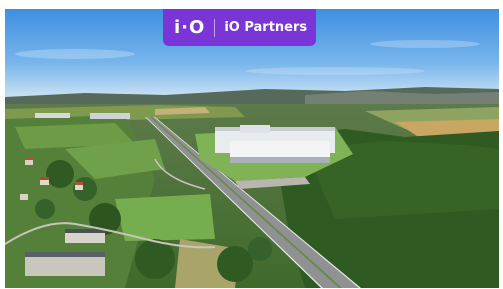  Describe the element at coordinates (215, 27) in the screenshot. I see `badge-divider` at that location.